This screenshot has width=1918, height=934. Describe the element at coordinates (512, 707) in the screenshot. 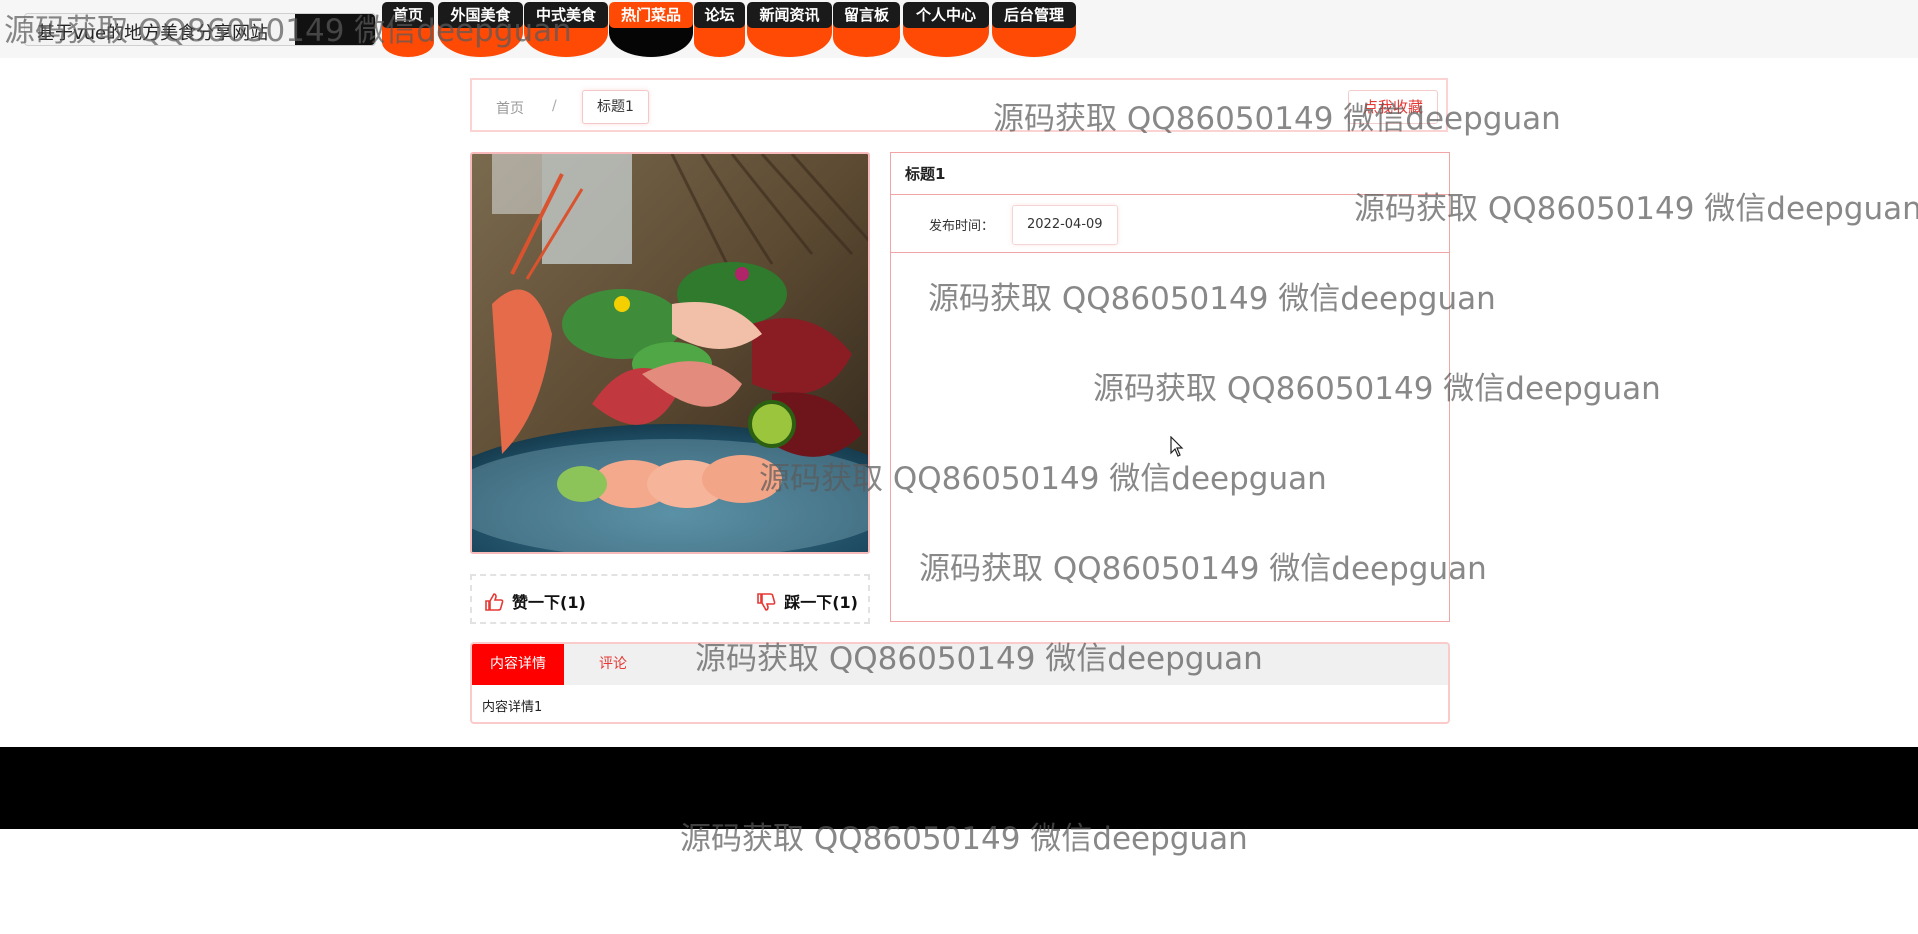

I see `tab-panel-content: 内容详情1` at that location.